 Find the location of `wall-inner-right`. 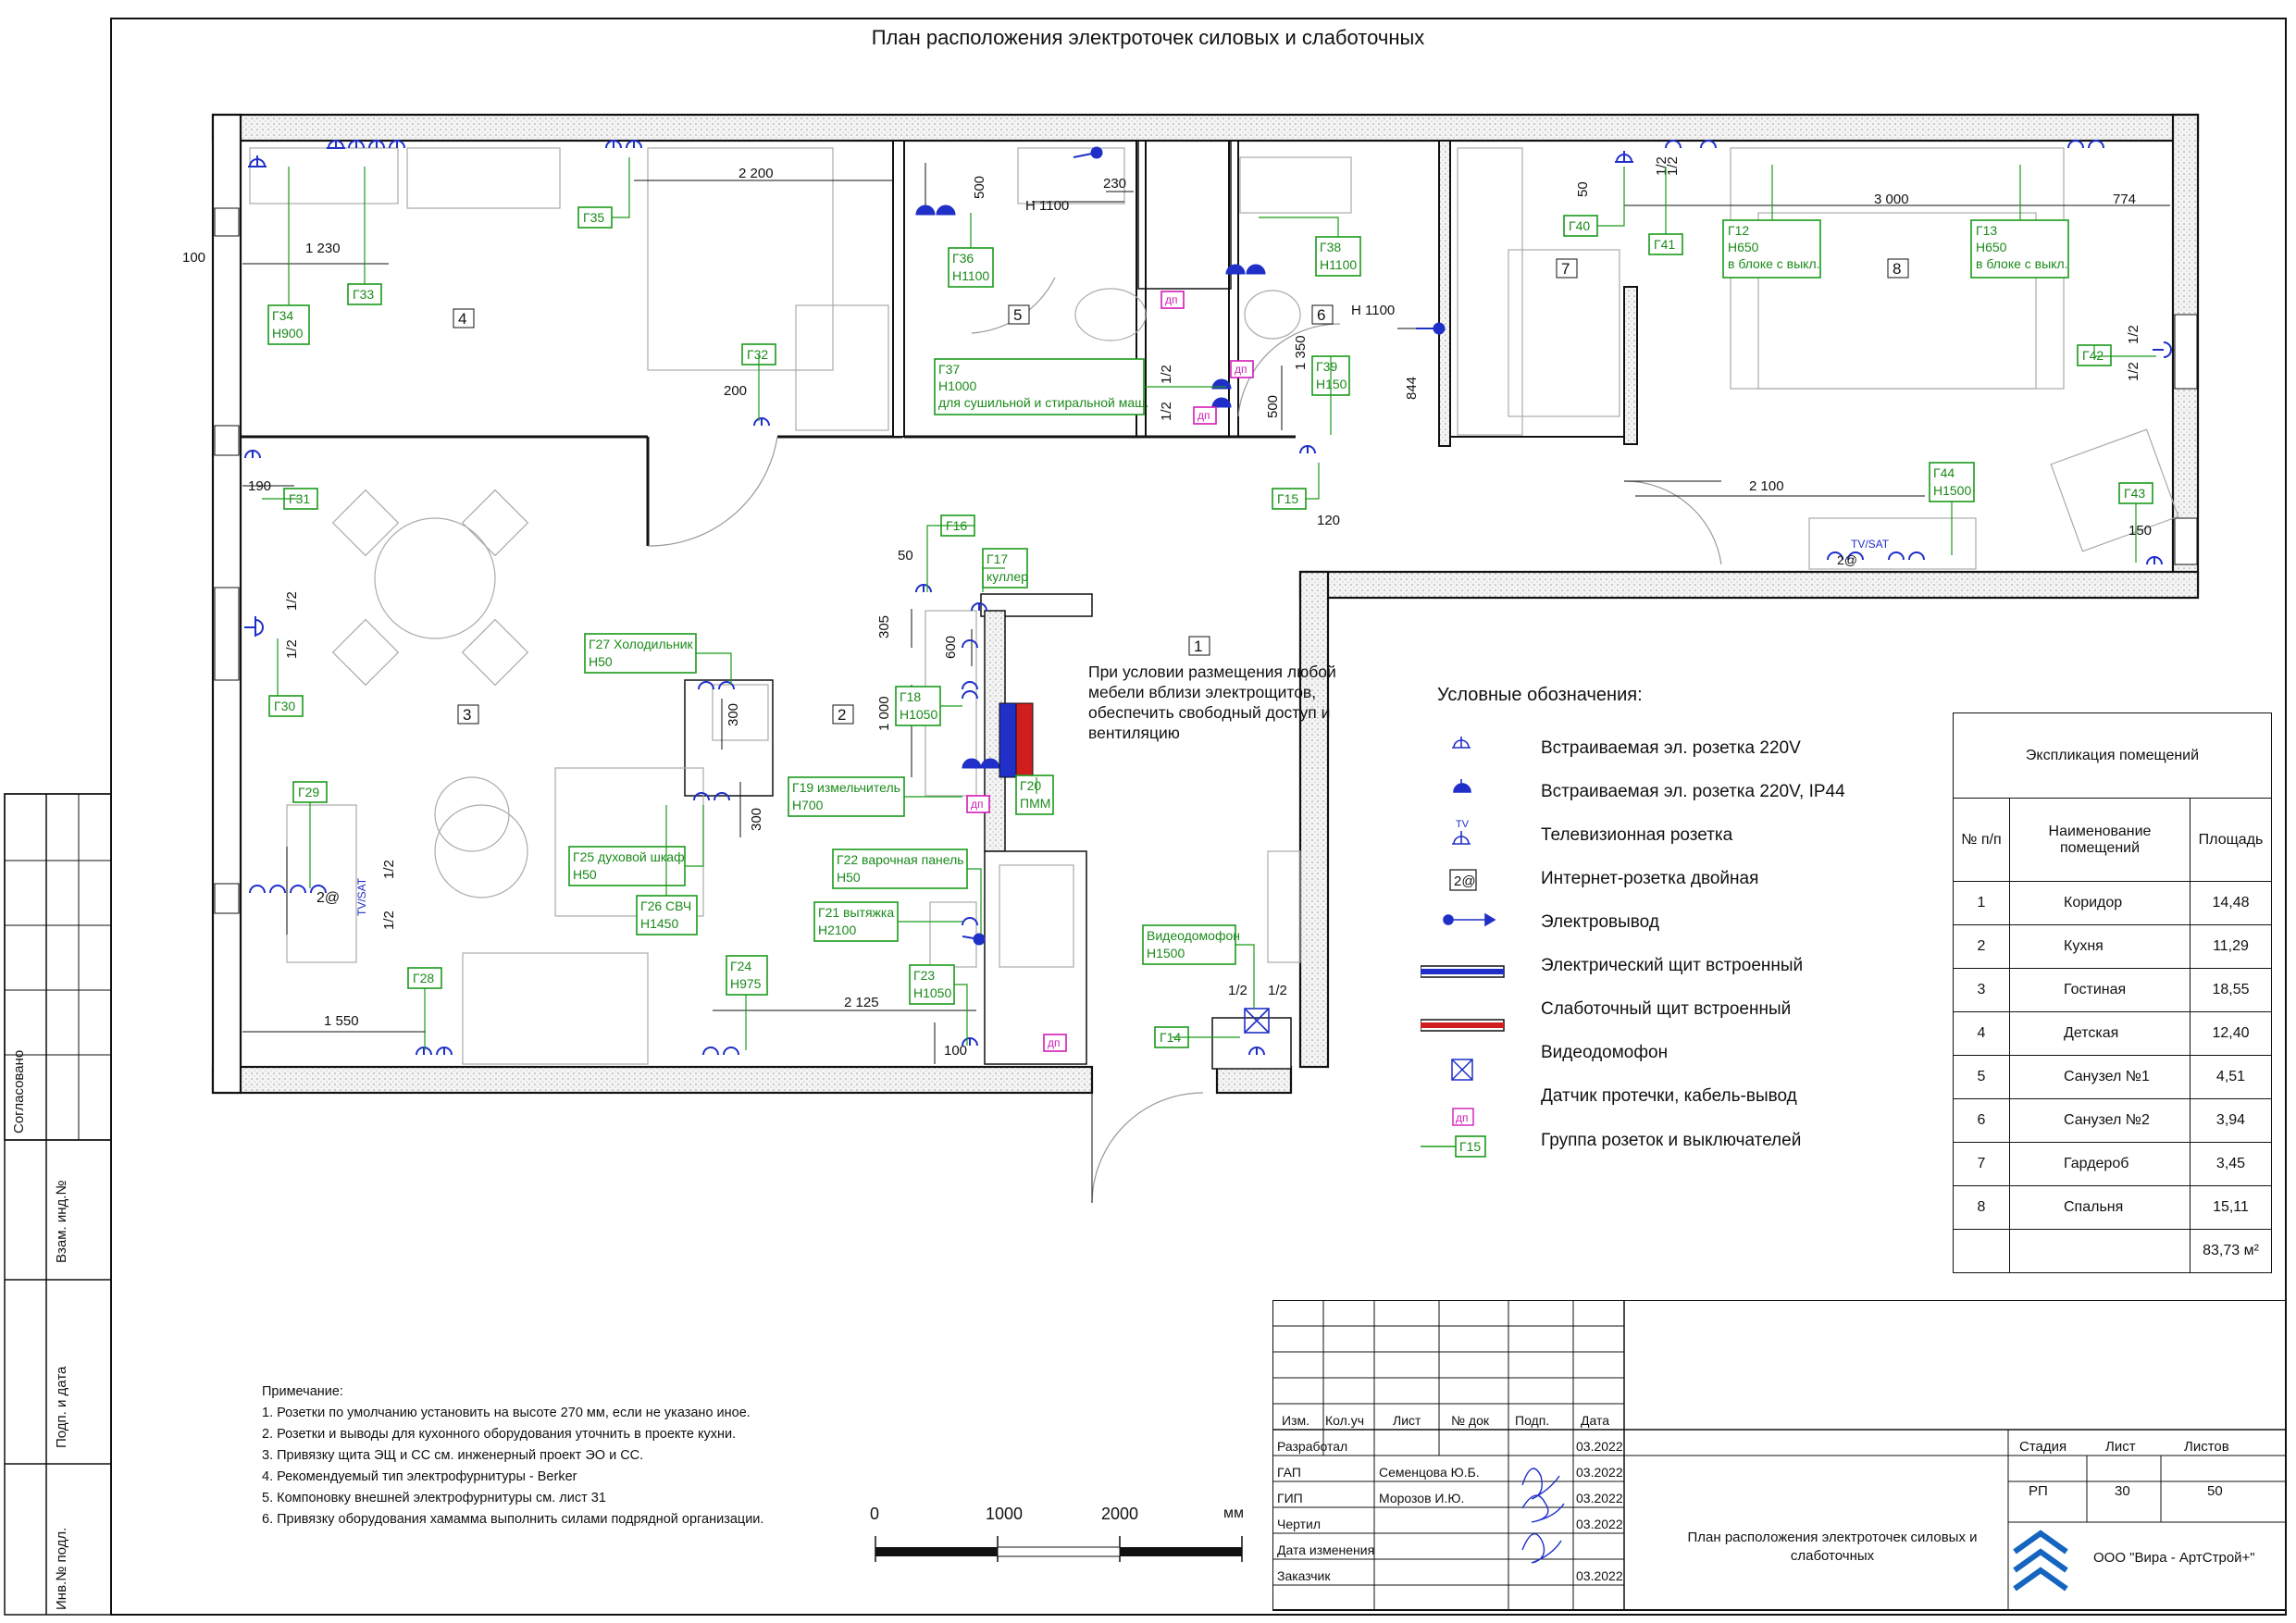

wall-inner-right is located at coordinates (1749, 585).